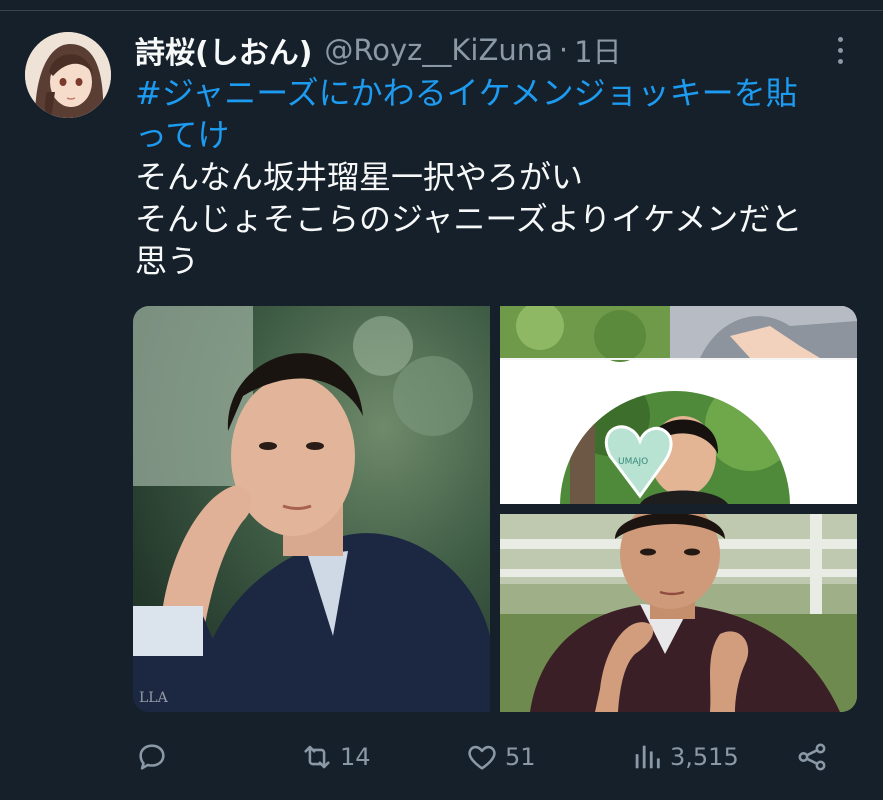 This screenshot has height=800, width=883. Describe the element at coordinates (438, 50) in the screenshot. I see `user-handle: @Royz__KiZuna` at that location.